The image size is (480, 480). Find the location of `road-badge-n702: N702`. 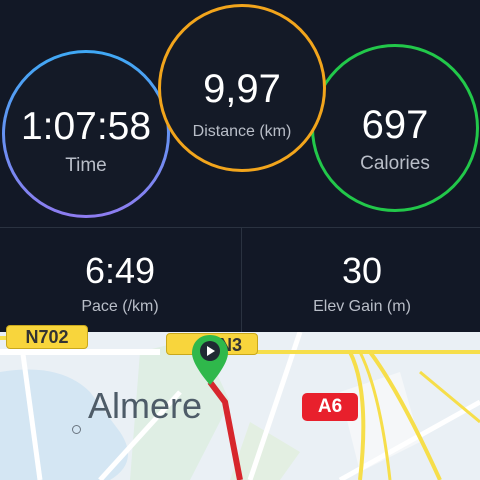

road-badge-n702: N702 is located at coordinates (47, 337).